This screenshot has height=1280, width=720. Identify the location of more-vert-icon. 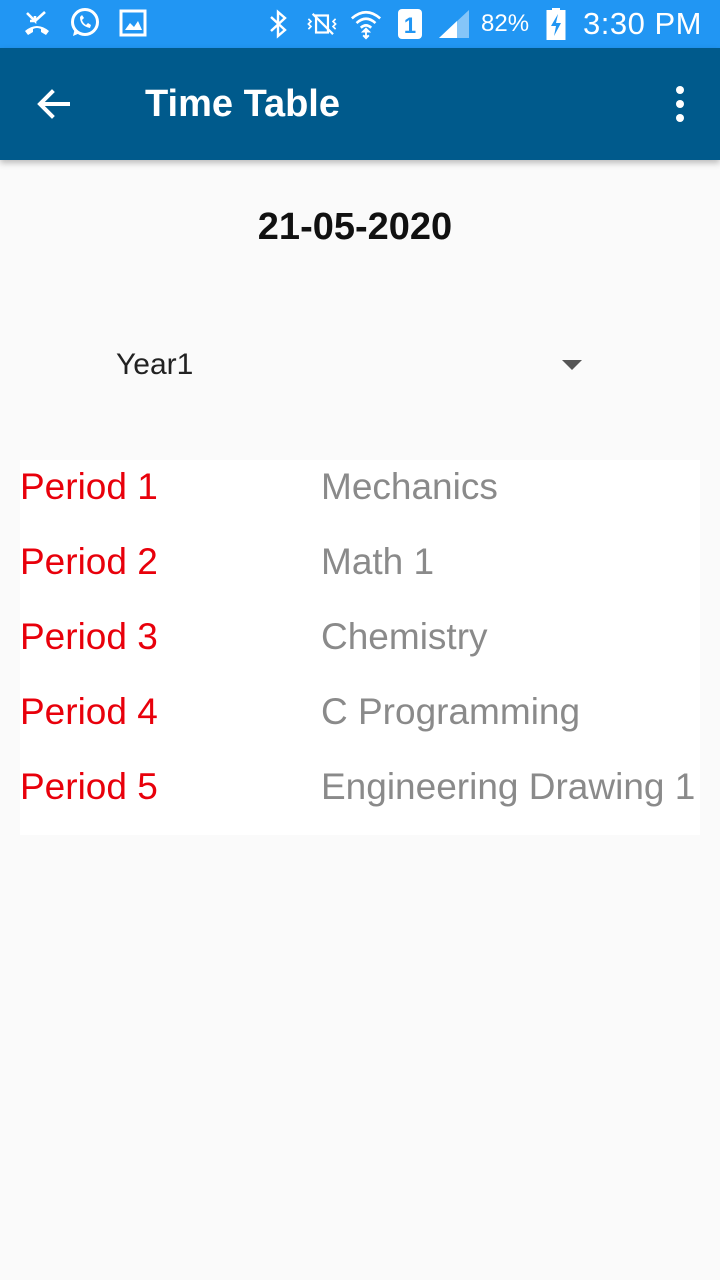
(680, 104).